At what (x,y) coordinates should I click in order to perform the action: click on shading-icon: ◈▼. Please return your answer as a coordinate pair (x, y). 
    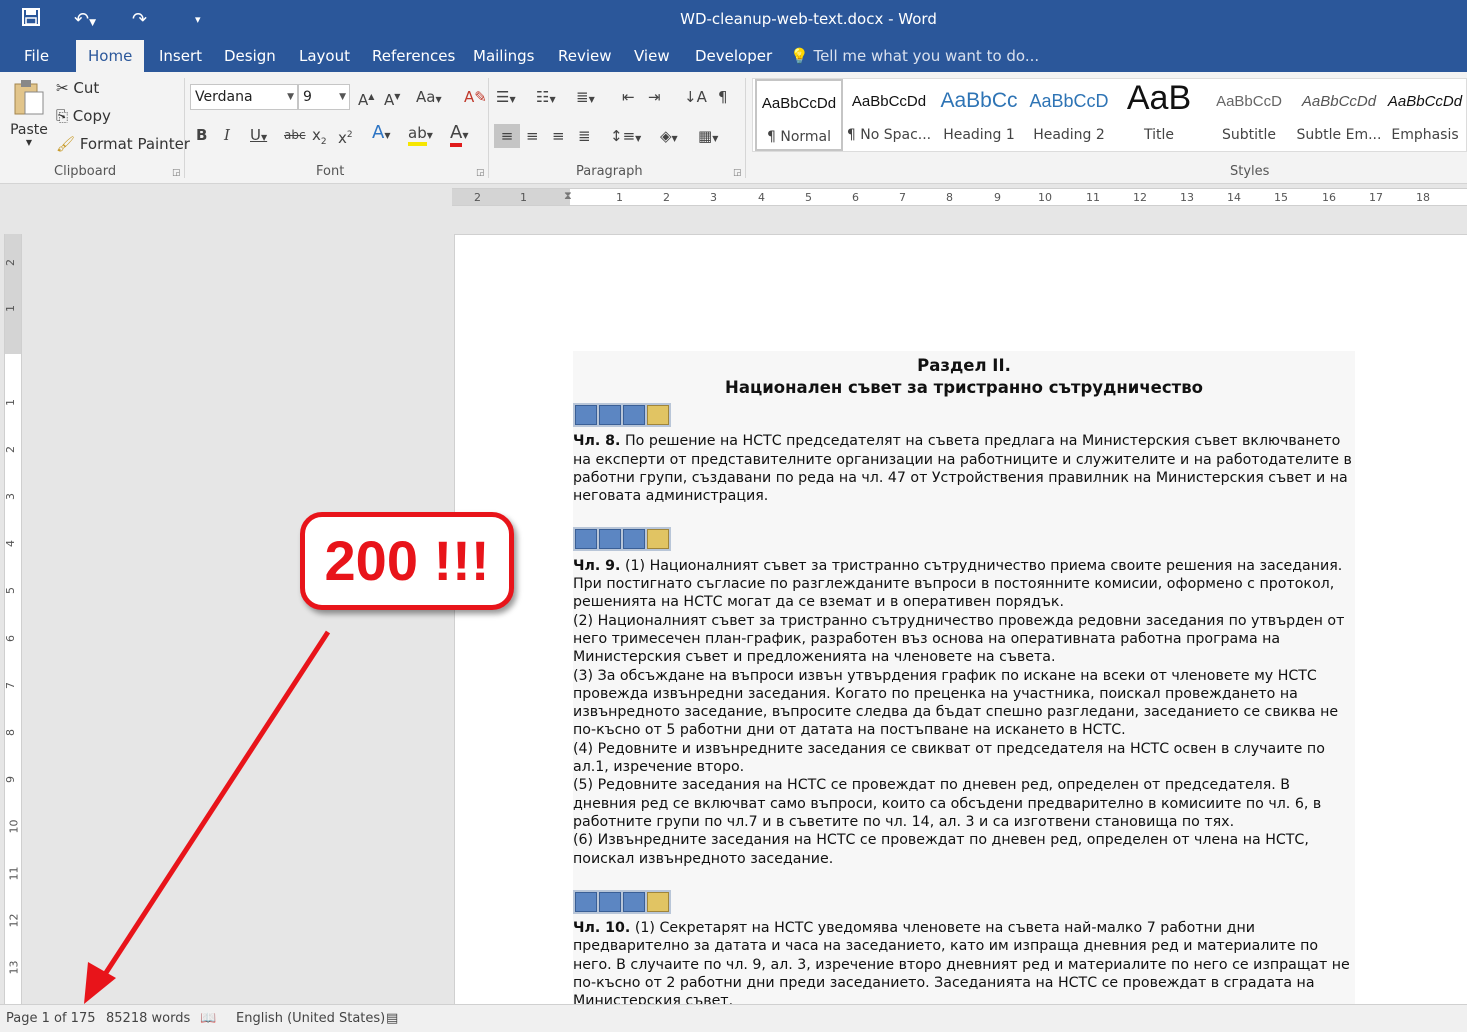
    Looking at the image, I should click on (669, 137).